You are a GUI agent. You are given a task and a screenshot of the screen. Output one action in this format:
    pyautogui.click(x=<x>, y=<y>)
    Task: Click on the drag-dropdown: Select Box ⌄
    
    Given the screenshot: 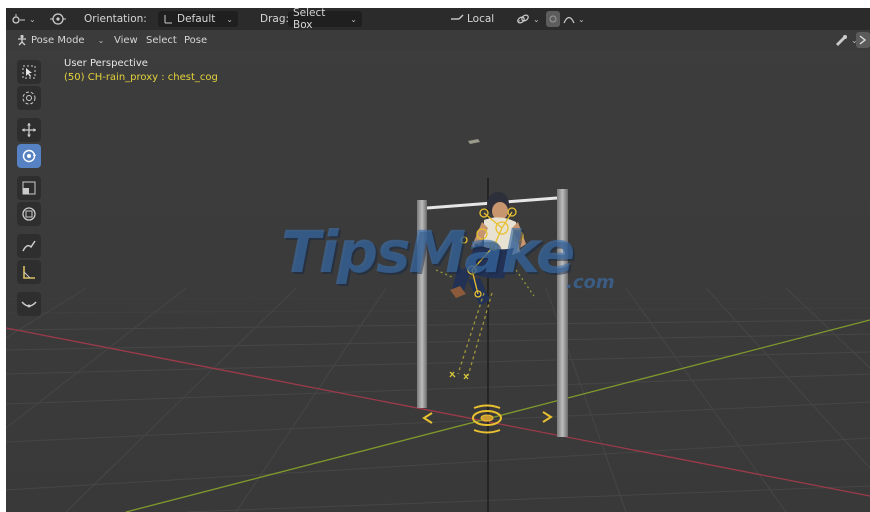 What is the action you would take?
    pyautogui.click(x=325, y=19)
    